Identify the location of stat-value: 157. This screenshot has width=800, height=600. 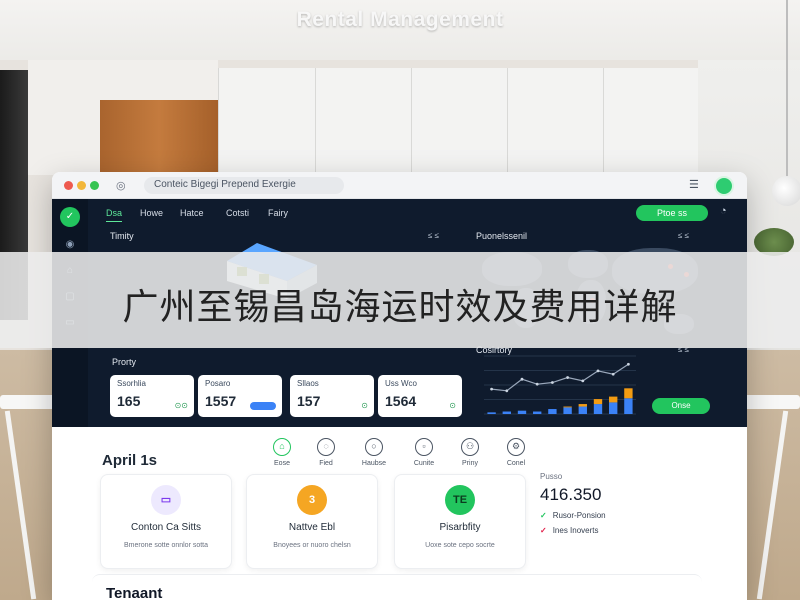
(309, 401).